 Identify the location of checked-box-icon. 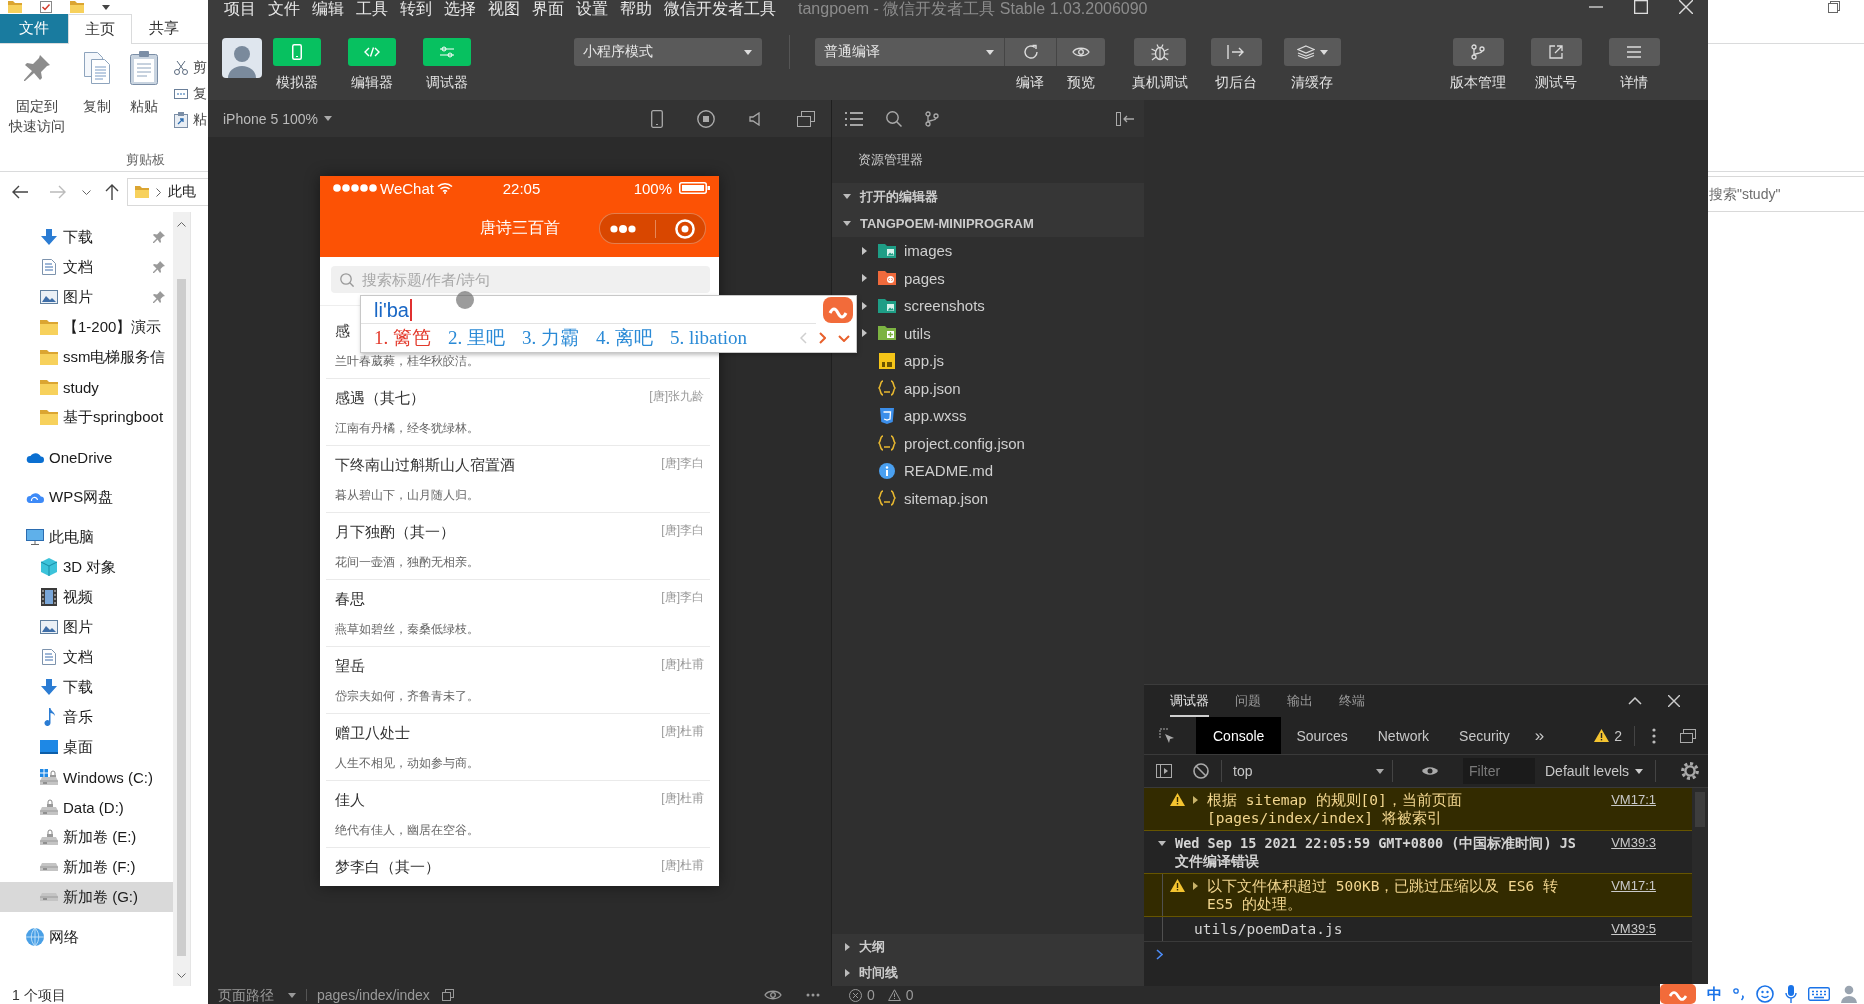
(46, 7).